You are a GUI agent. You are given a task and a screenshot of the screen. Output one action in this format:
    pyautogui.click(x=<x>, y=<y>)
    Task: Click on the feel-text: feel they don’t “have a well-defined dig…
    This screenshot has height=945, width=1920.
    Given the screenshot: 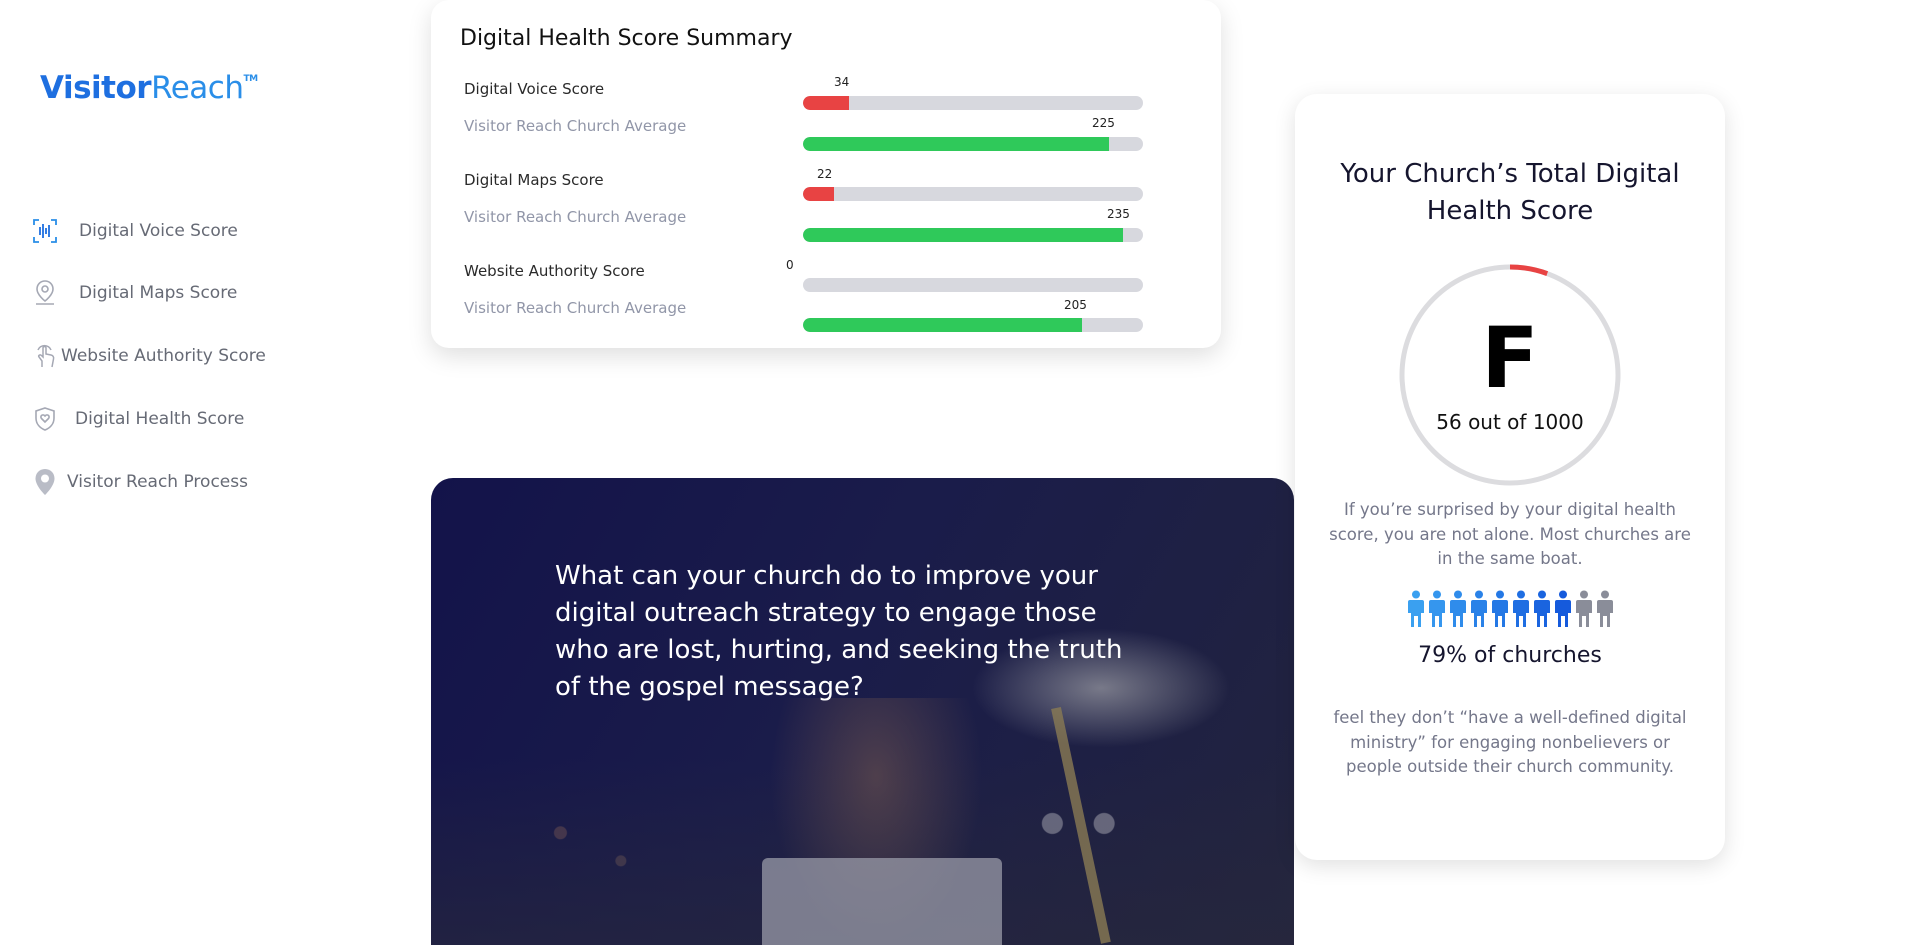 What is the action you would take?
    pyautogui.click(x=1510, y=742)
    